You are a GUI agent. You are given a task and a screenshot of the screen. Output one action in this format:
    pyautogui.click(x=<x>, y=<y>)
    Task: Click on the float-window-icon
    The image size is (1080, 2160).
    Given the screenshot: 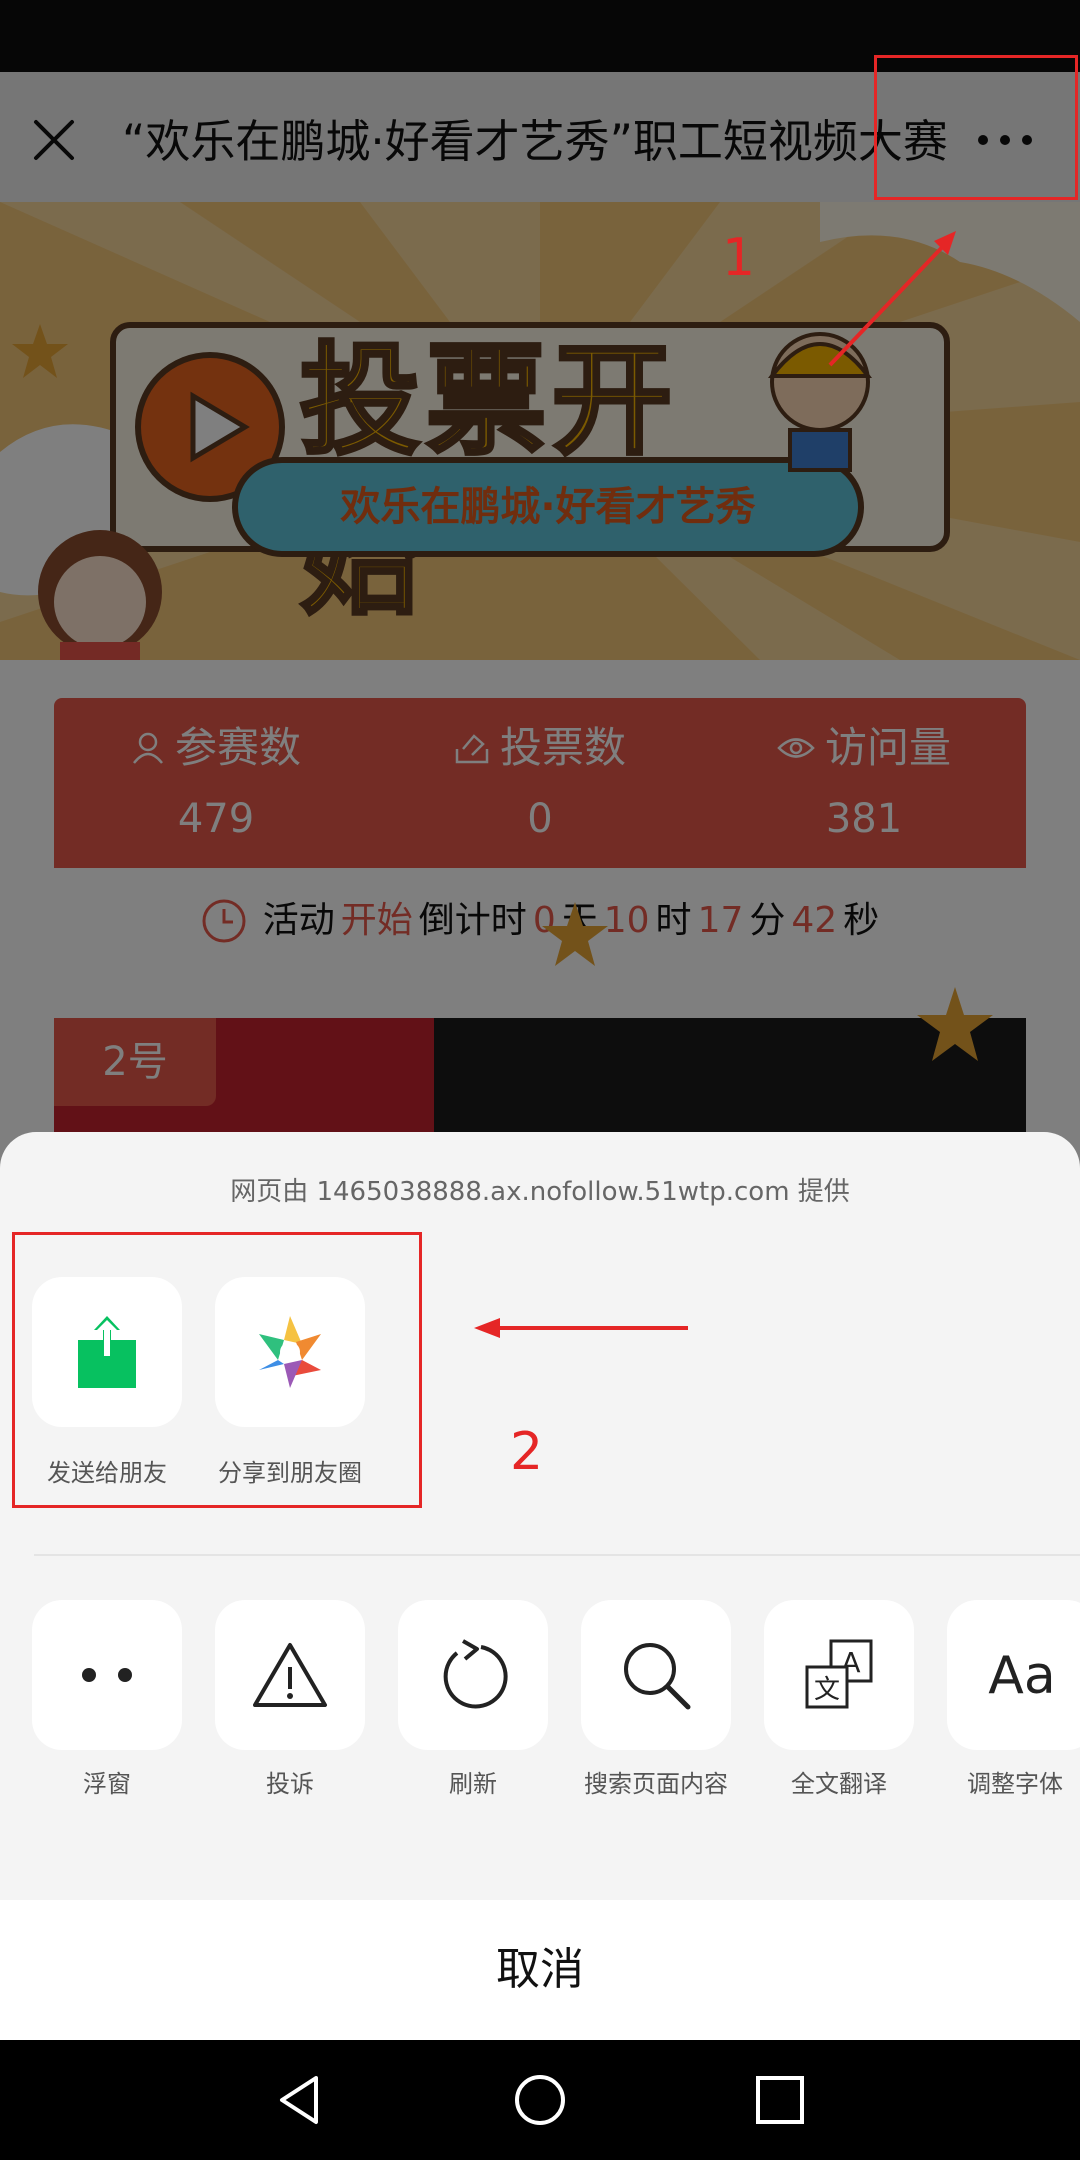 What is the action you would take?
    pyautogui.click(x=107, y=1675)
    